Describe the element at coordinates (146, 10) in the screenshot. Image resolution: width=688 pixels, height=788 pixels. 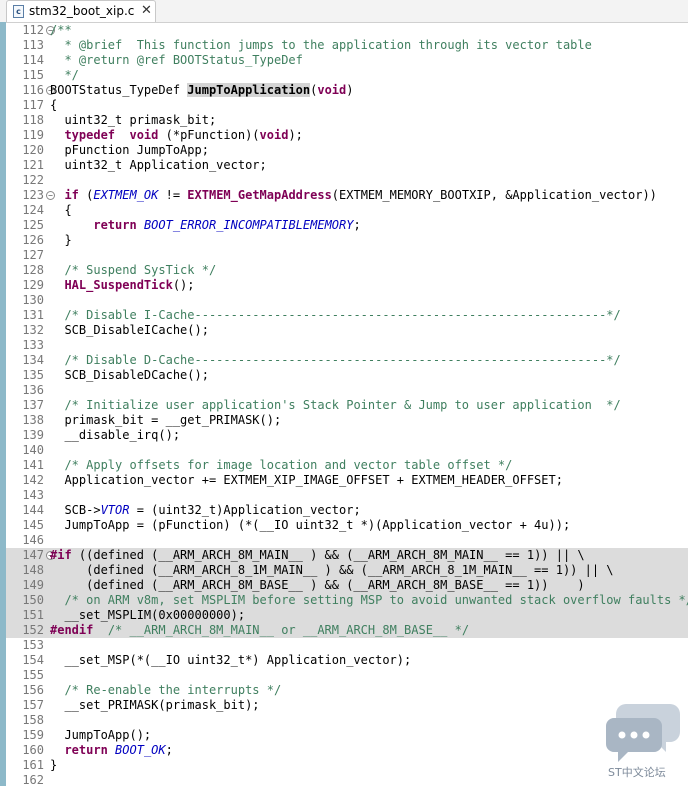
I see `close-tab-icon: ✕` at that location.